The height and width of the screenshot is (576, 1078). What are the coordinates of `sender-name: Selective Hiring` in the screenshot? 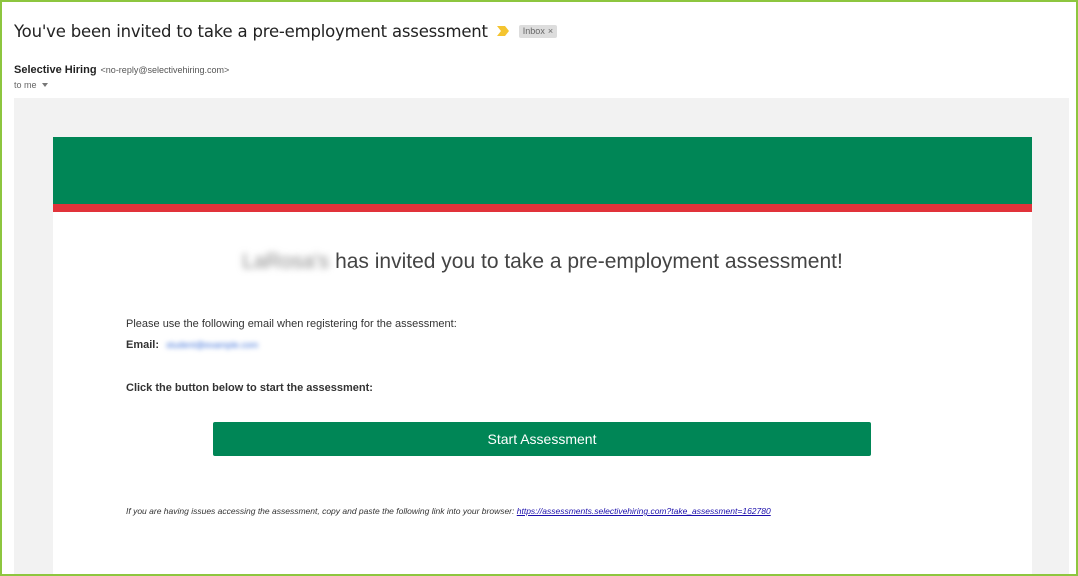 It's located at (55, 70).